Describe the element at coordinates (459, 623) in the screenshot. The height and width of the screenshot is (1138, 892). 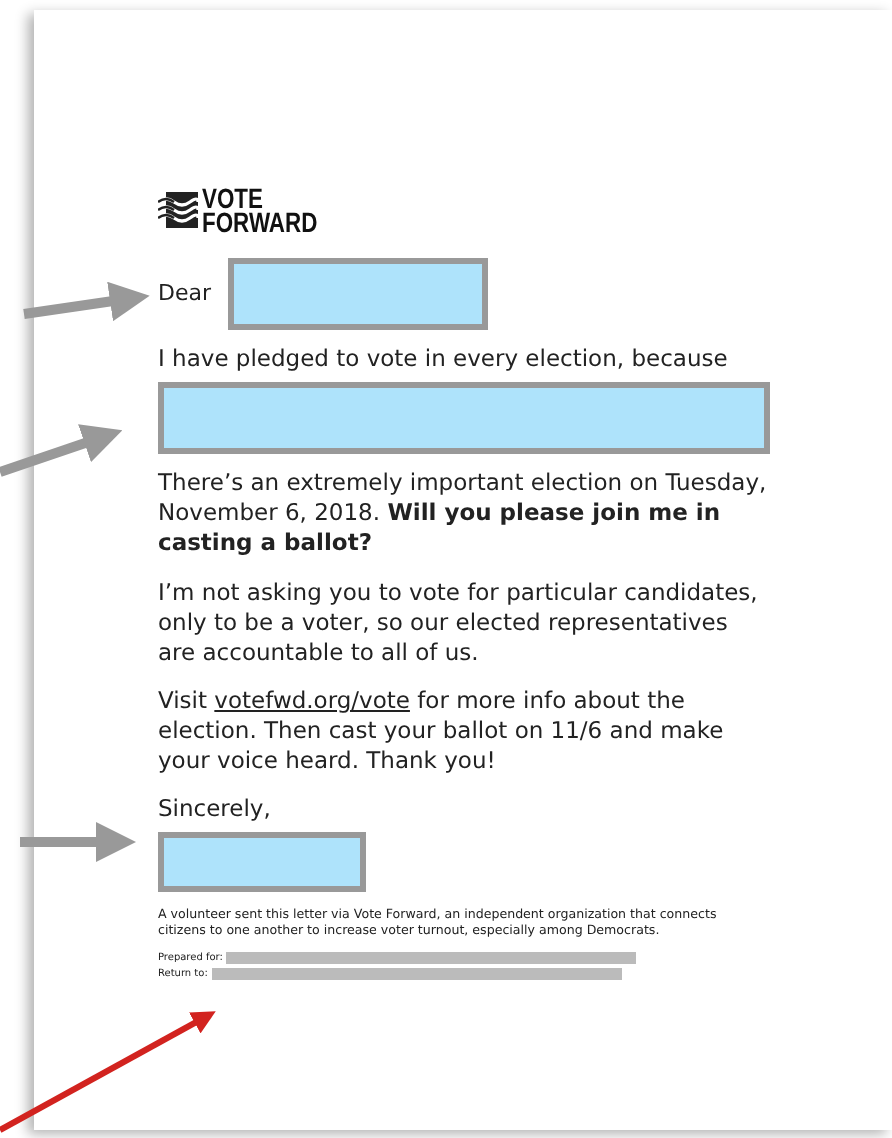
I see `letter-paragraph: I’m not asking you to vote for particular candidates, only to be a voter, so our elected representatives are accountable to all of us.` at that location.